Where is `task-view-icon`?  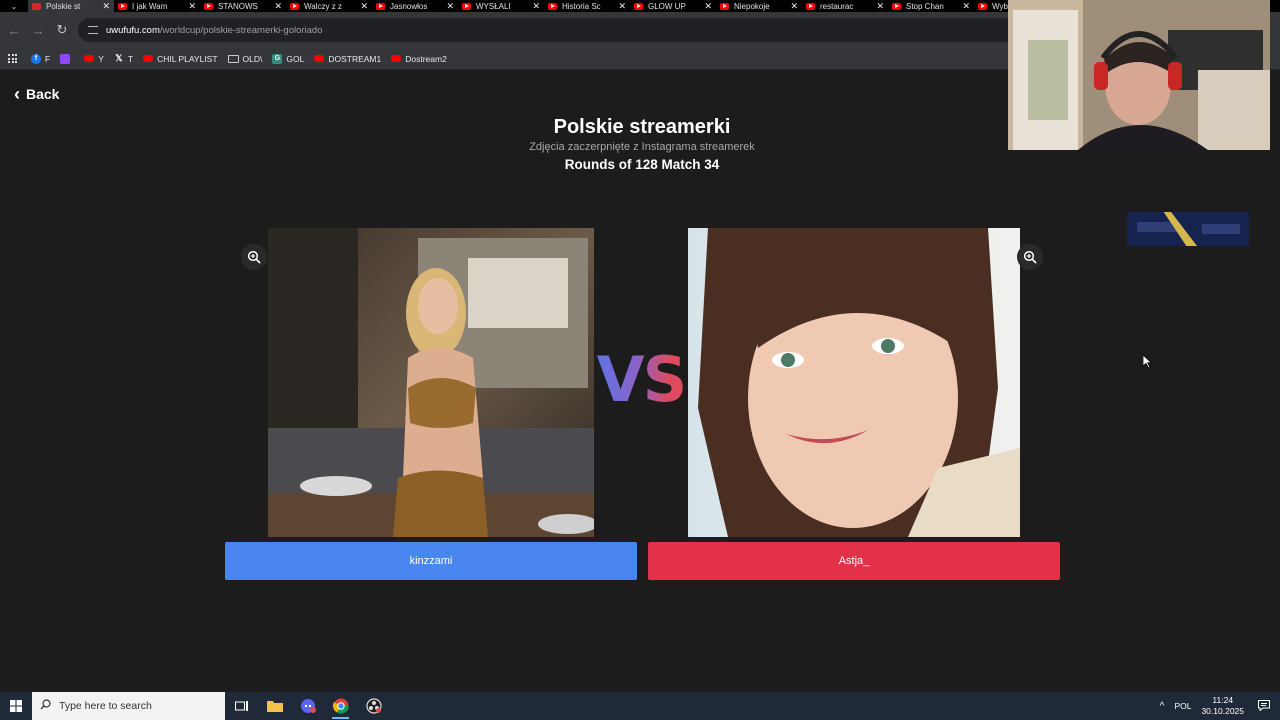
task-view-icon is located at coordinates (241, 706).